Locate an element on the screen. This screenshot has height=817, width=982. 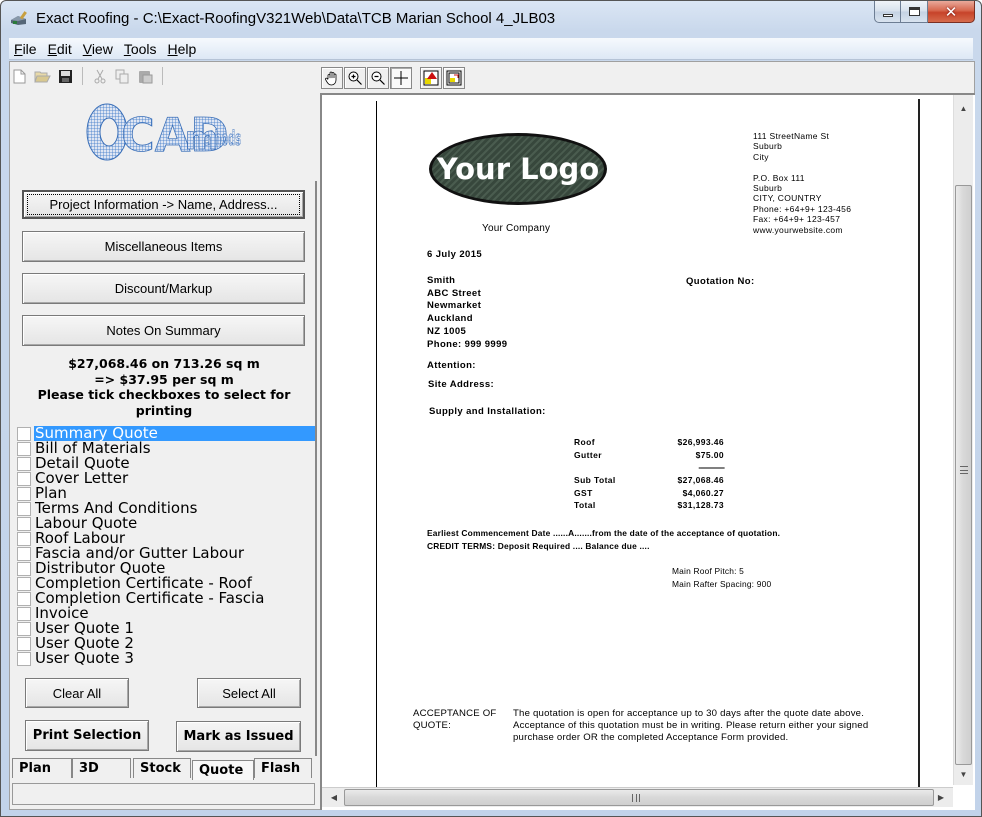
total-label: Total is located at coordinates (585, 505).